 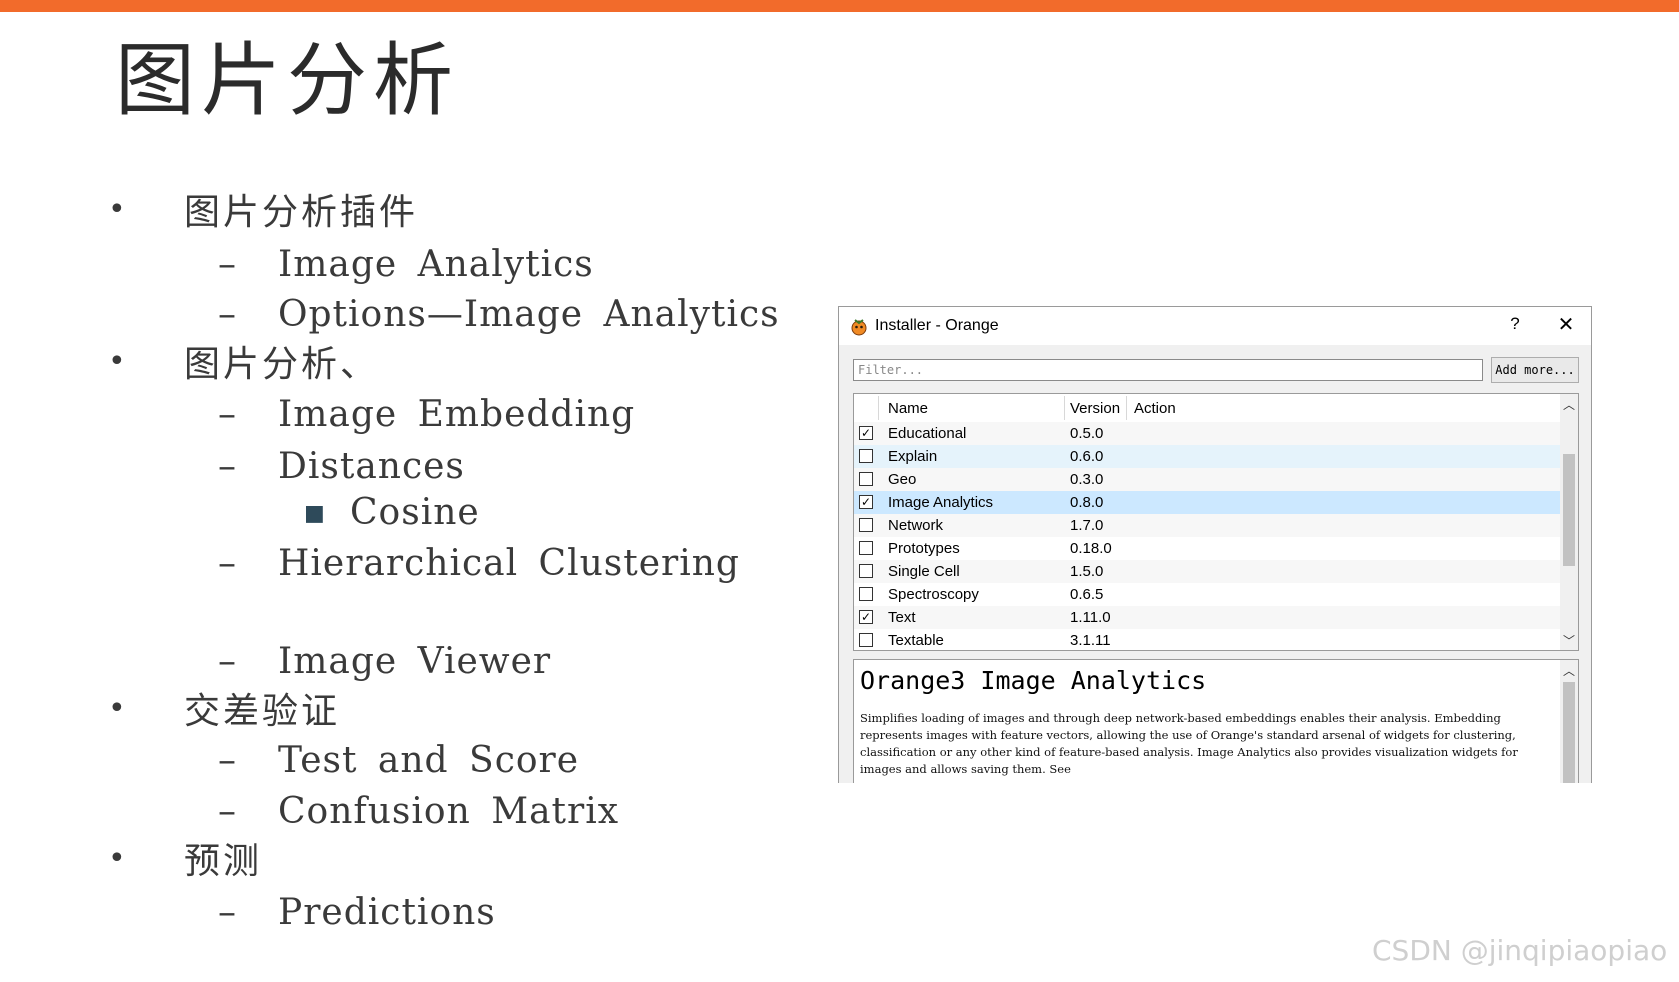 I want to click on package-version: 1.11.0, so click(x=1090, y=617).